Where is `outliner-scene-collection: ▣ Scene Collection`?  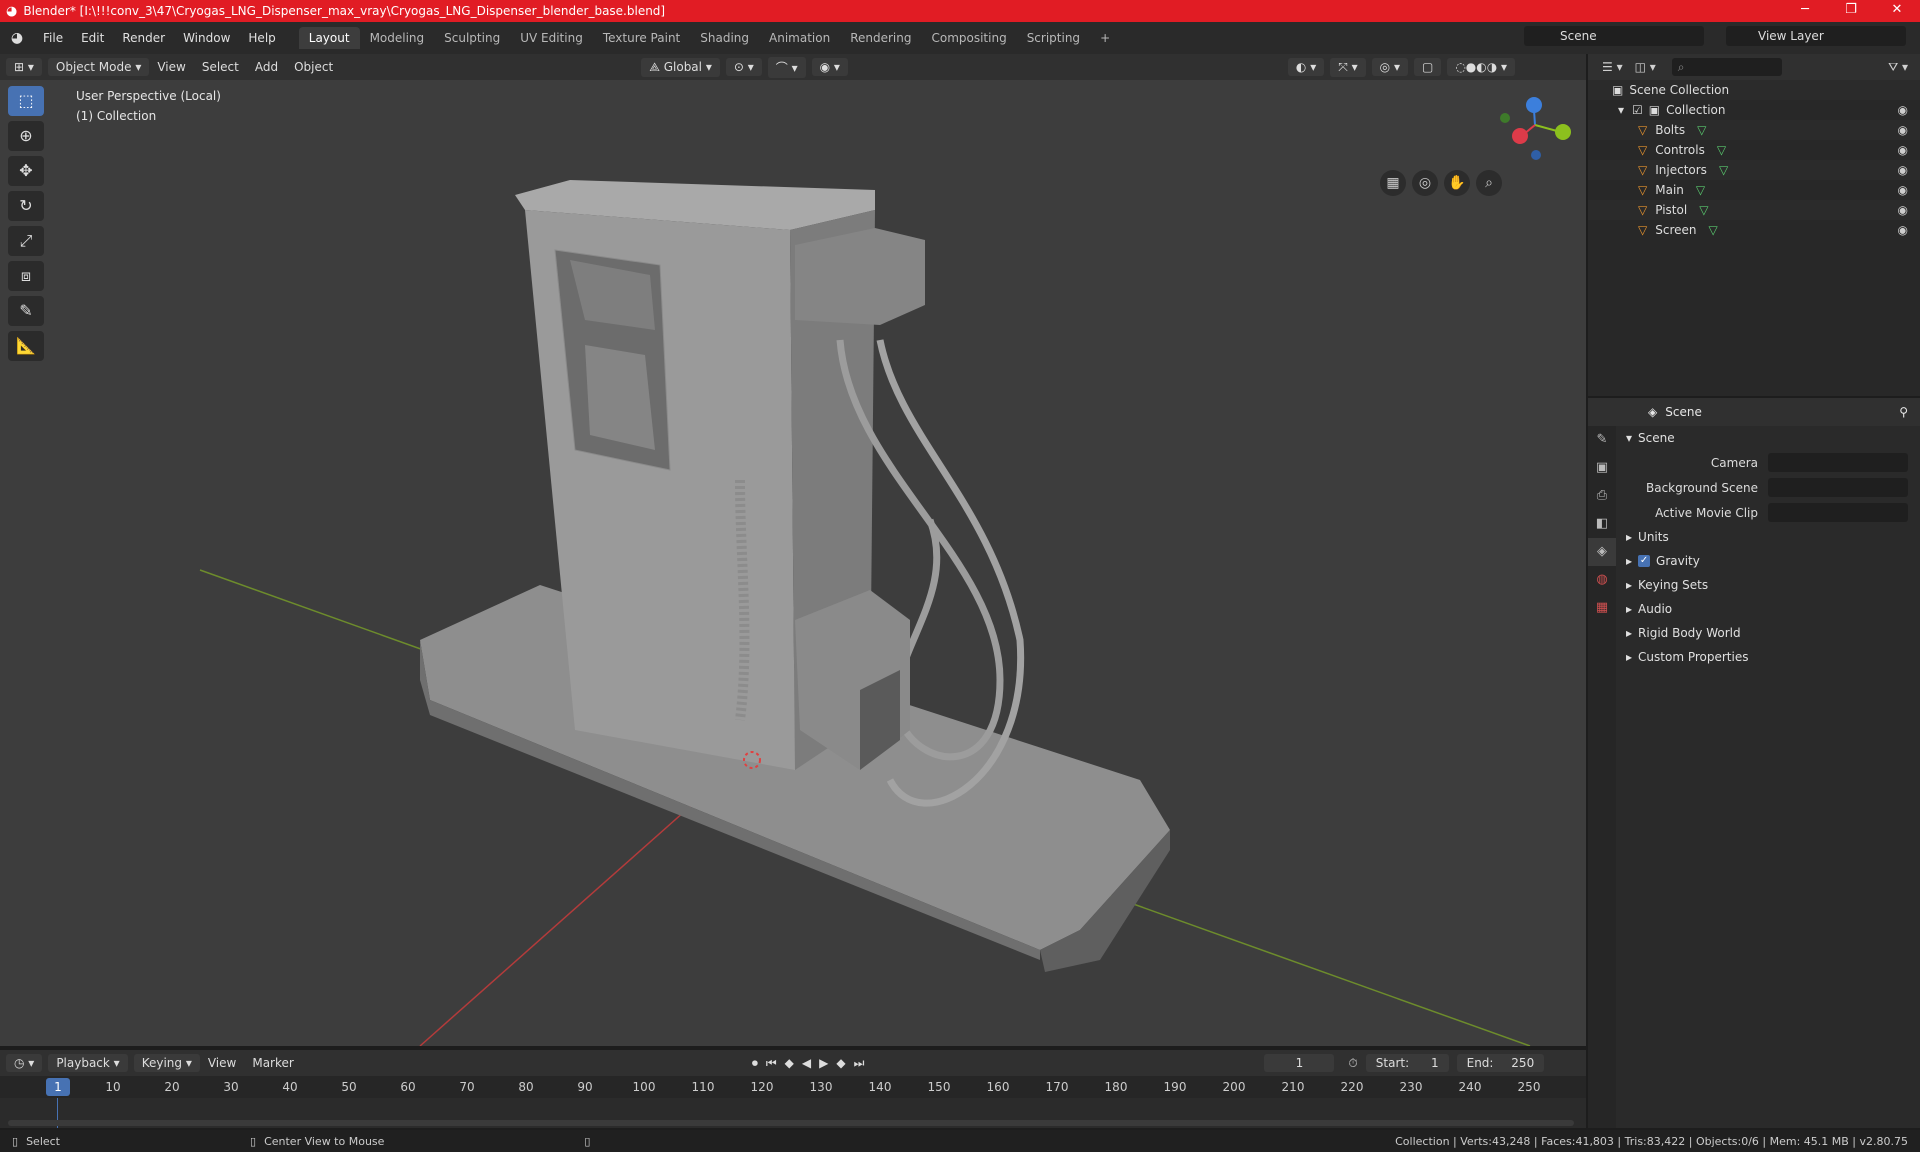 outliner-scene-collection: ▣ Scene Collection is located at coordinates (1754, 90).